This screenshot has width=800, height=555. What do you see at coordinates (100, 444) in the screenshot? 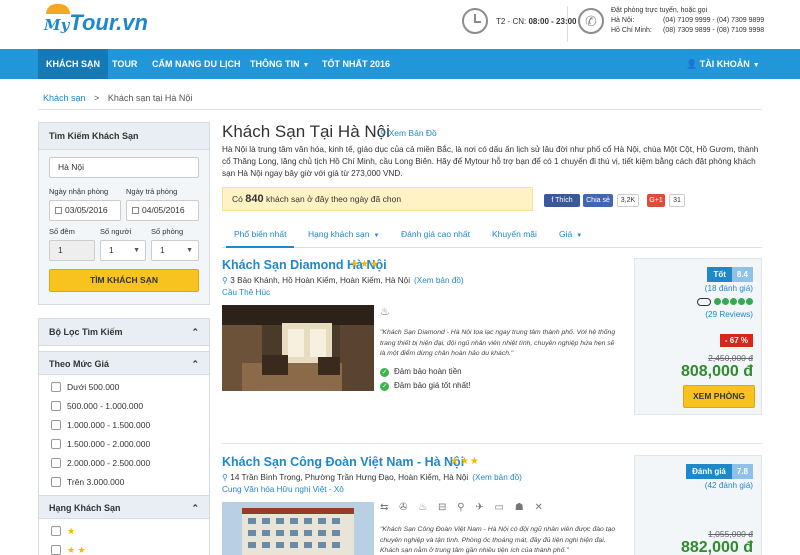
I see `price-option-4: 1.500.000 - 2.000.000` at bounding box center [100, 444].